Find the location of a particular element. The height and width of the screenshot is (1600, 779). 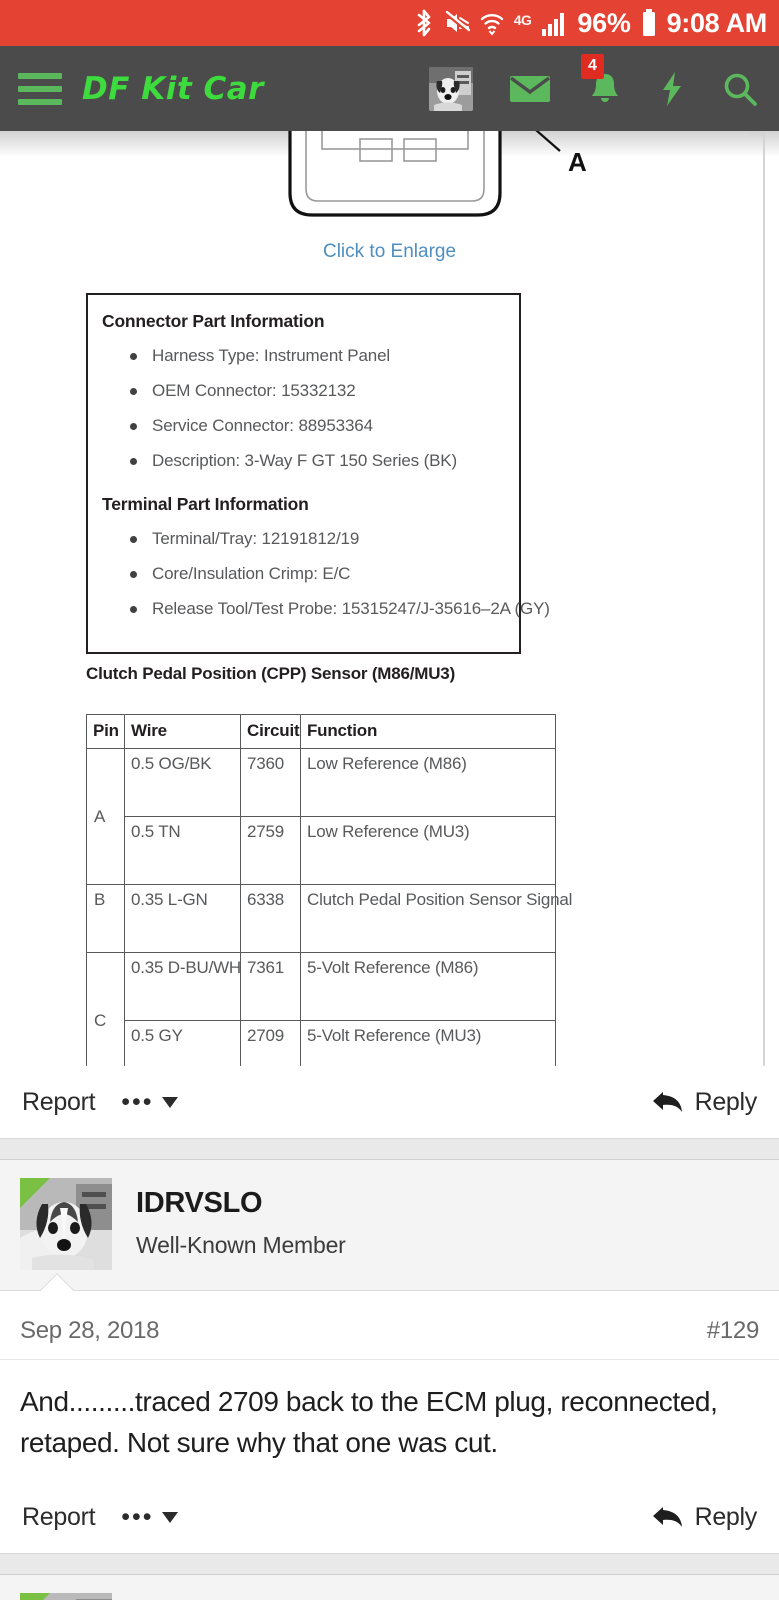

post-header: IDRVSLO Well-Known Member is located at coordinates (389, 1233).